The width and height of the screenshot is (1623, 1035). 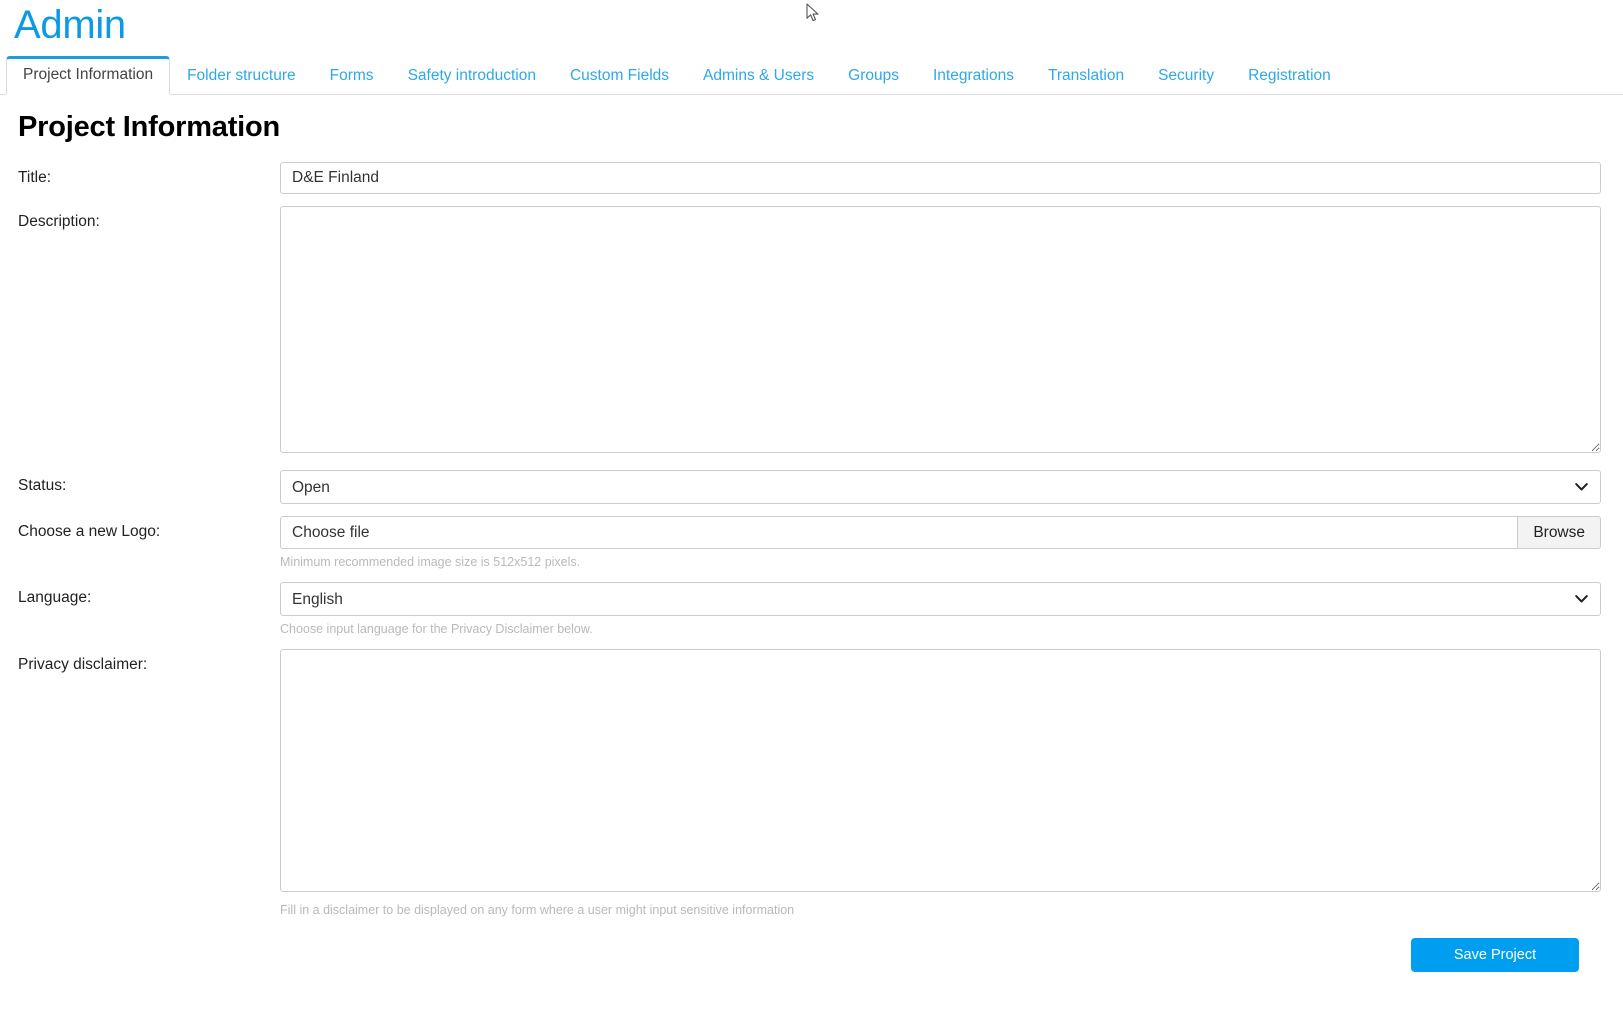 I want to click on form-footer: Save Project, so click(x=809, y=951).